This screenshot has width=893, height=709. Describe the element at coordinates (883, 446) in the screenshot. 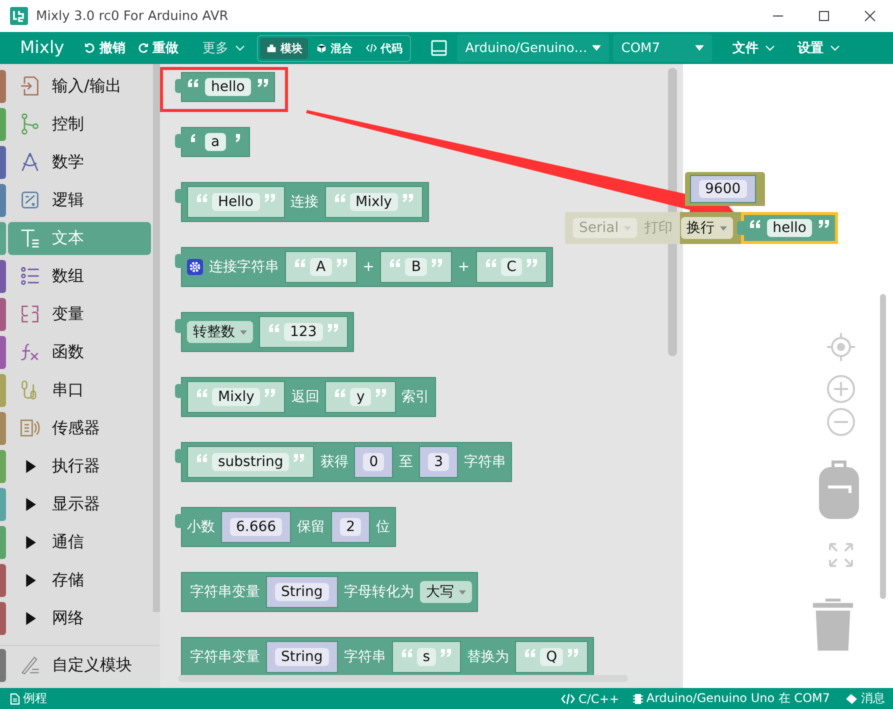

I see `workspace-scrollbar` at that location.